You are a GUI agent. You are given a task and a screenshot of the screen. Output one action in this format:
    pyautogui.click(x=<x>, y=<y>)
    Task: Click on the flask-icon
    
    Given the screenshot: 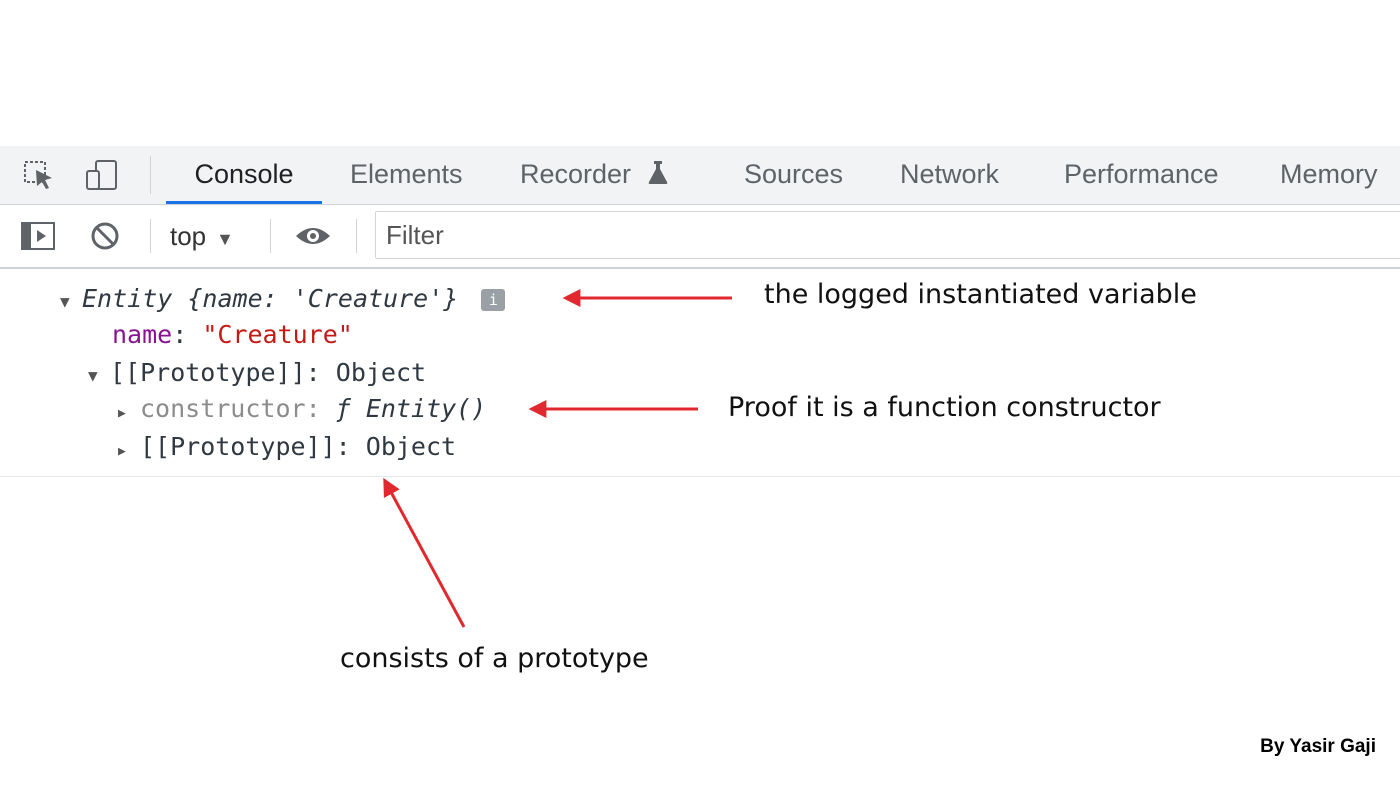 What is the action you would take?
    pyautogui.click(x=658, y=176)
    